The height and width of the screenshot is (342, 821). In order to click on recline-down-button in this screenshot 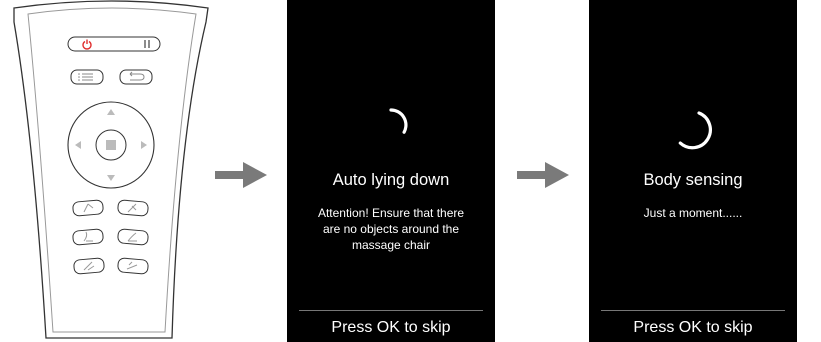, I will do `click(133, 208)`.